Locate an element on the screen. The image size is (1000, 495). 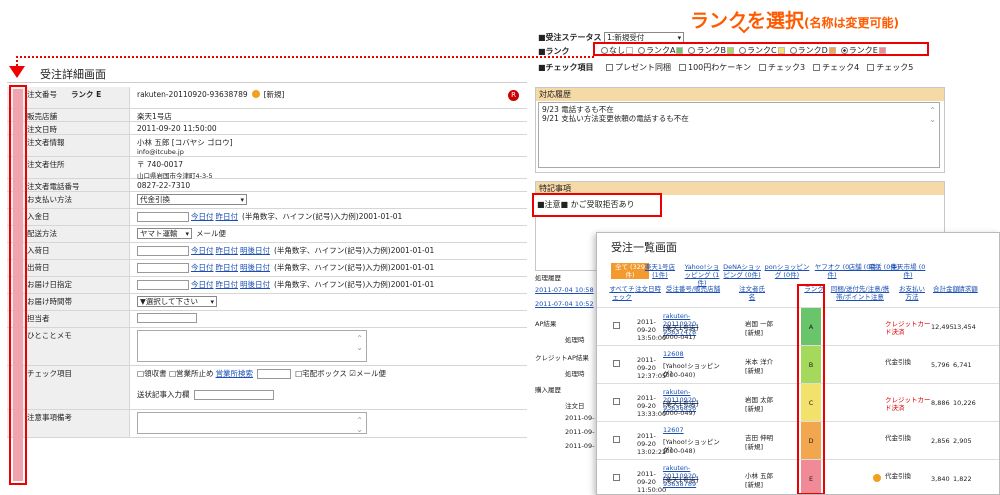
check-options: □領収書 □営業所止め is located at coordinates (175, 373).